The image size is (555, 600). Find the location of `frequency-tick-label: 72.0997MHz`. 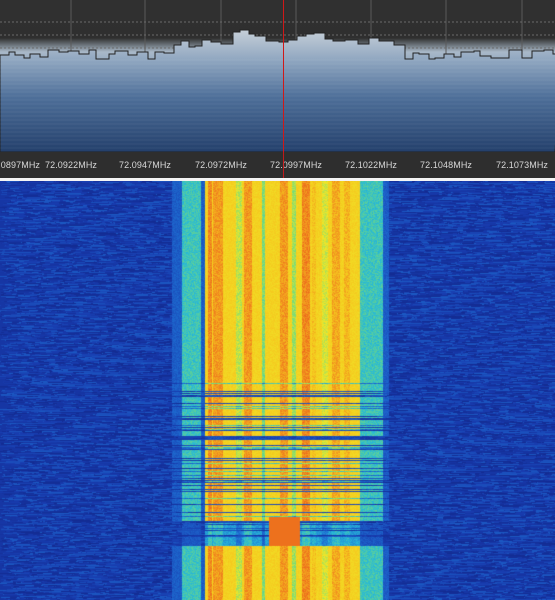

frequency-tick-label: 72.0997MHz is located at coordinates (296, 165).